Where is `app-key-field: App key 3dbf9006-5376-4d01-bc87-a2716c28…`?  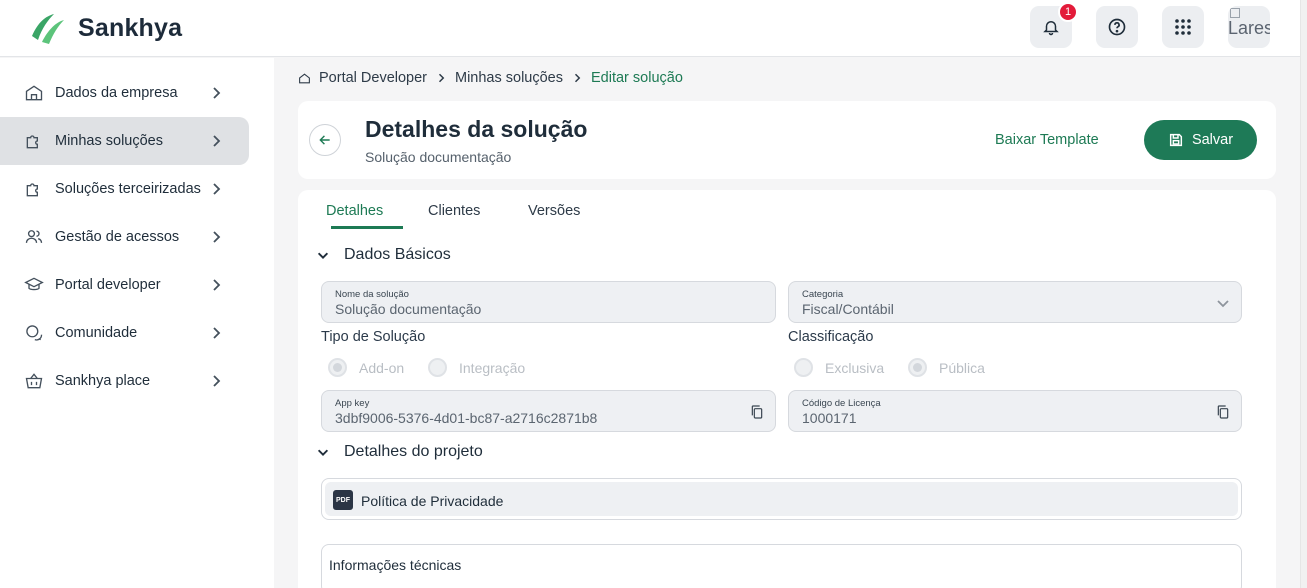 app-key-field: App key 3dbf9006-5376-4d01-bc87-a2716c28… is located at coordinates (548, 411).